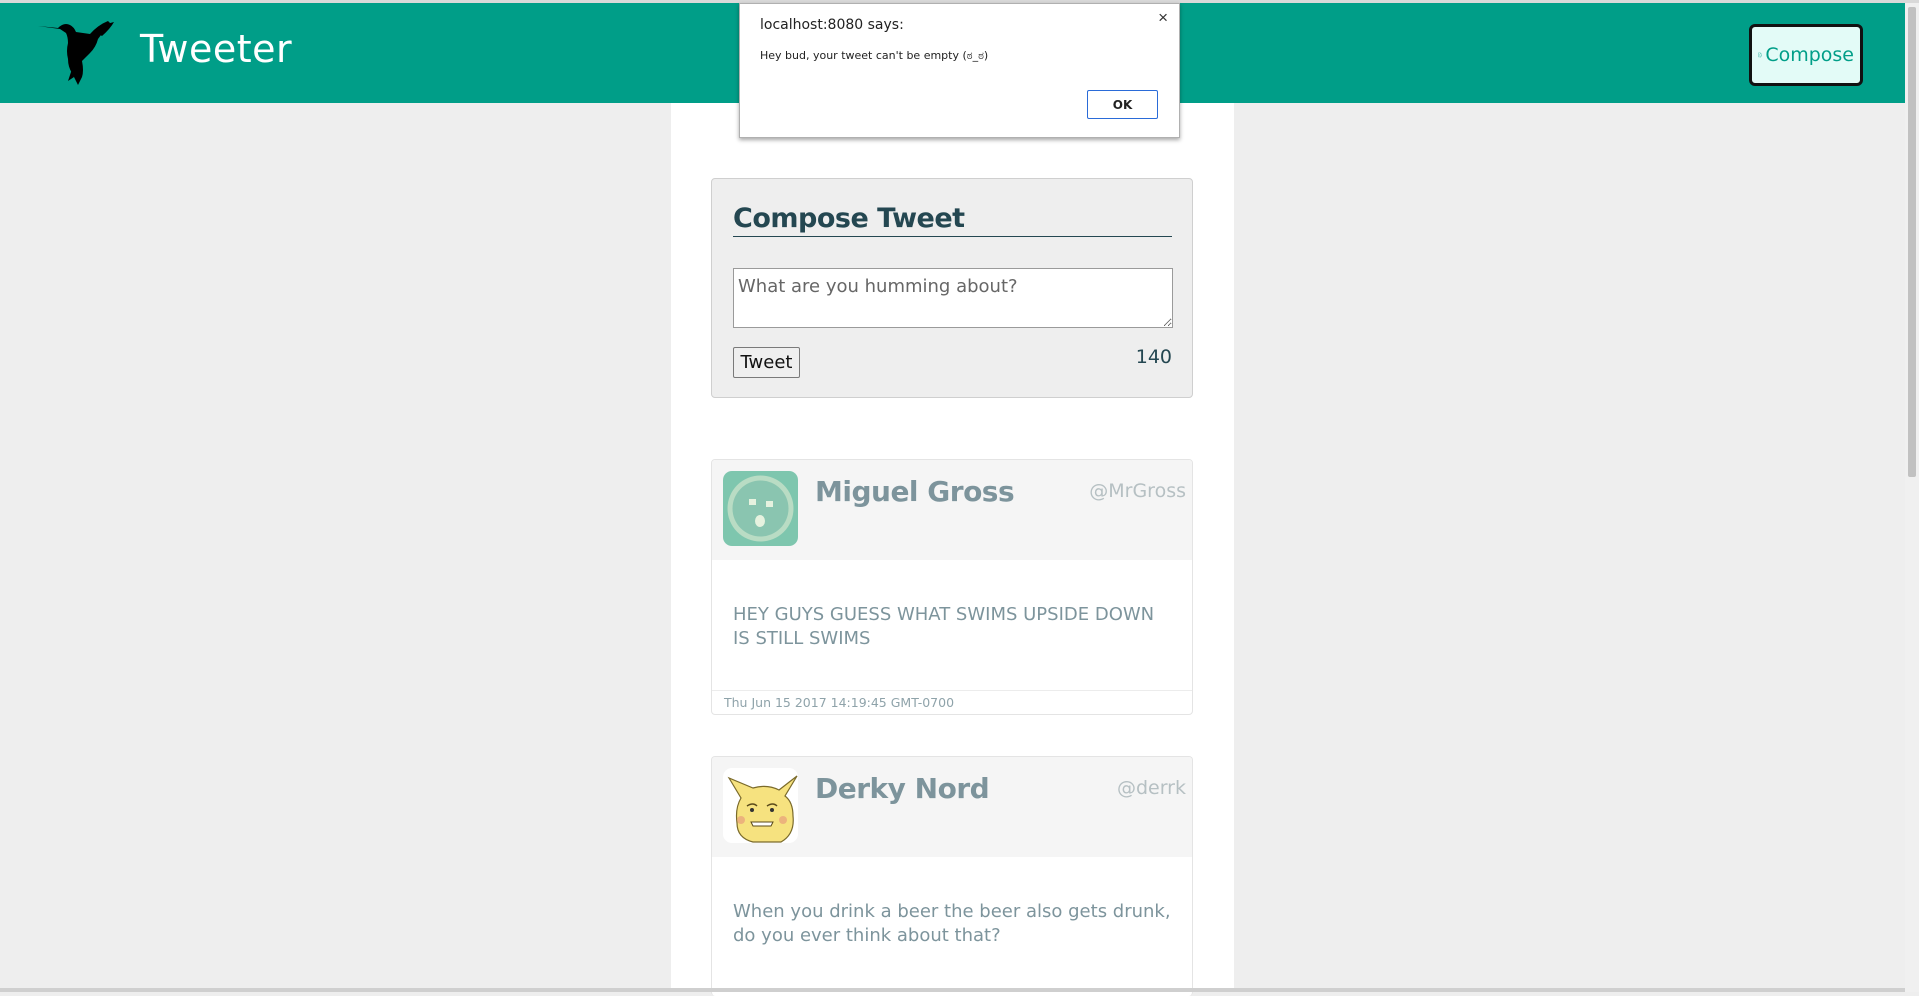 Image resolution: width=1919 pixels, height=996 pixels. What do you see at coordinates (952, 702) in the screenshot?
I see `tweet-timestamp: Thu Jun 15 2017 14:19:45 GMT-0700` at bounding box center [952, 702].